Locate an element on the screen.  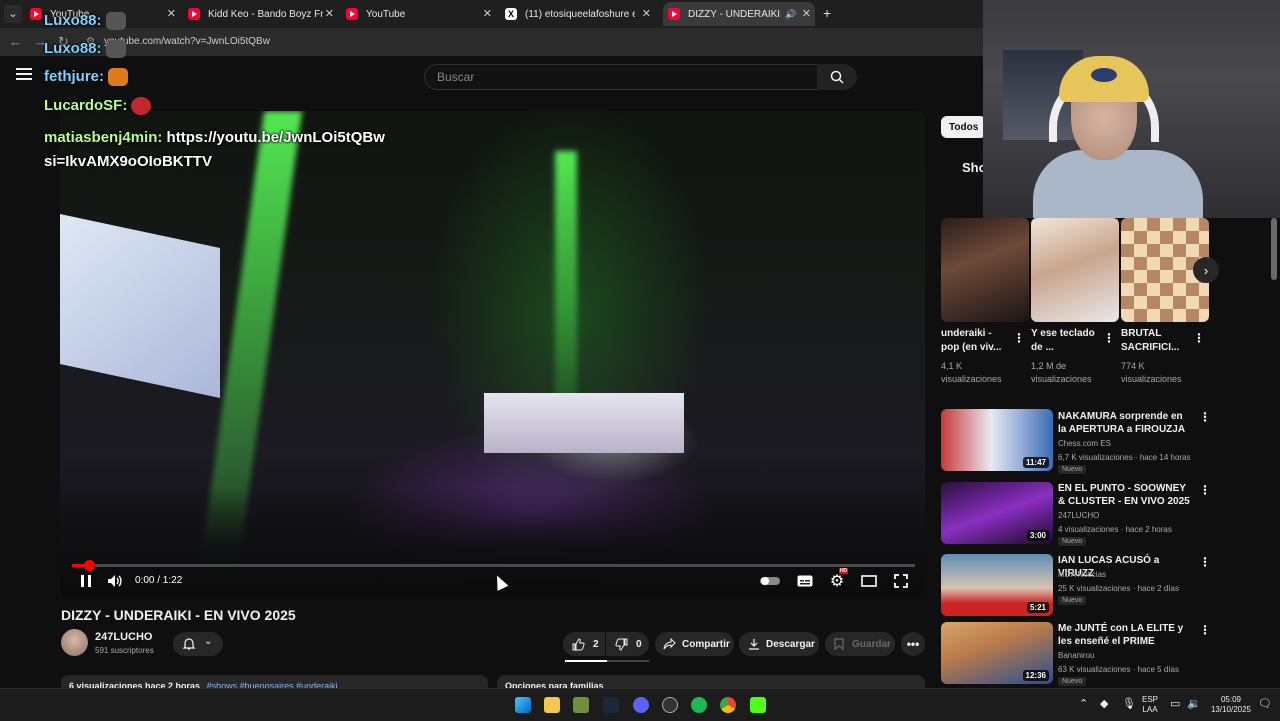
page-scrollbar is located at coordinates (1274, 249).